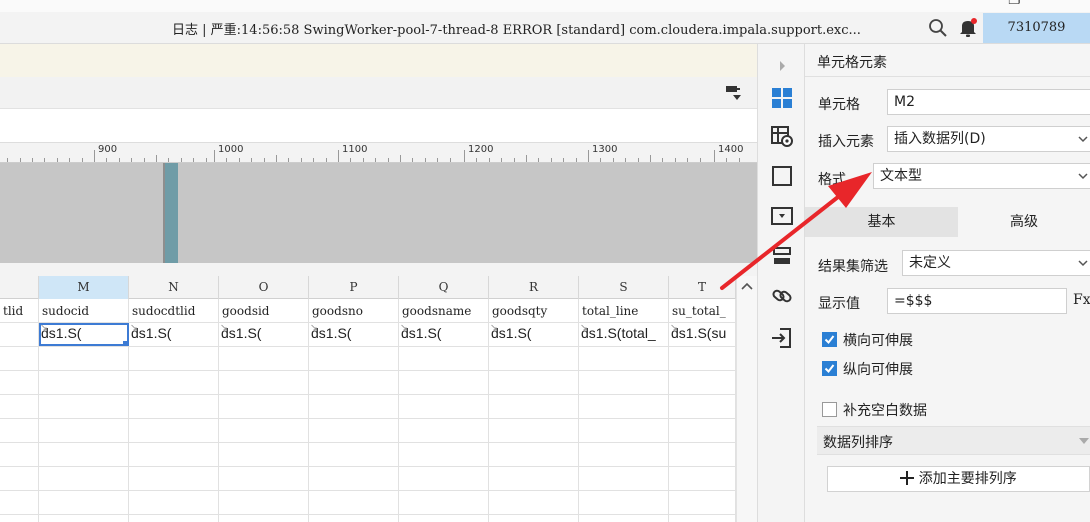 This screenshot has width=1090, height=522. Describe the element at coordinates (782, 296) in the screenshot. I see `hyperlink-icon` at that location.